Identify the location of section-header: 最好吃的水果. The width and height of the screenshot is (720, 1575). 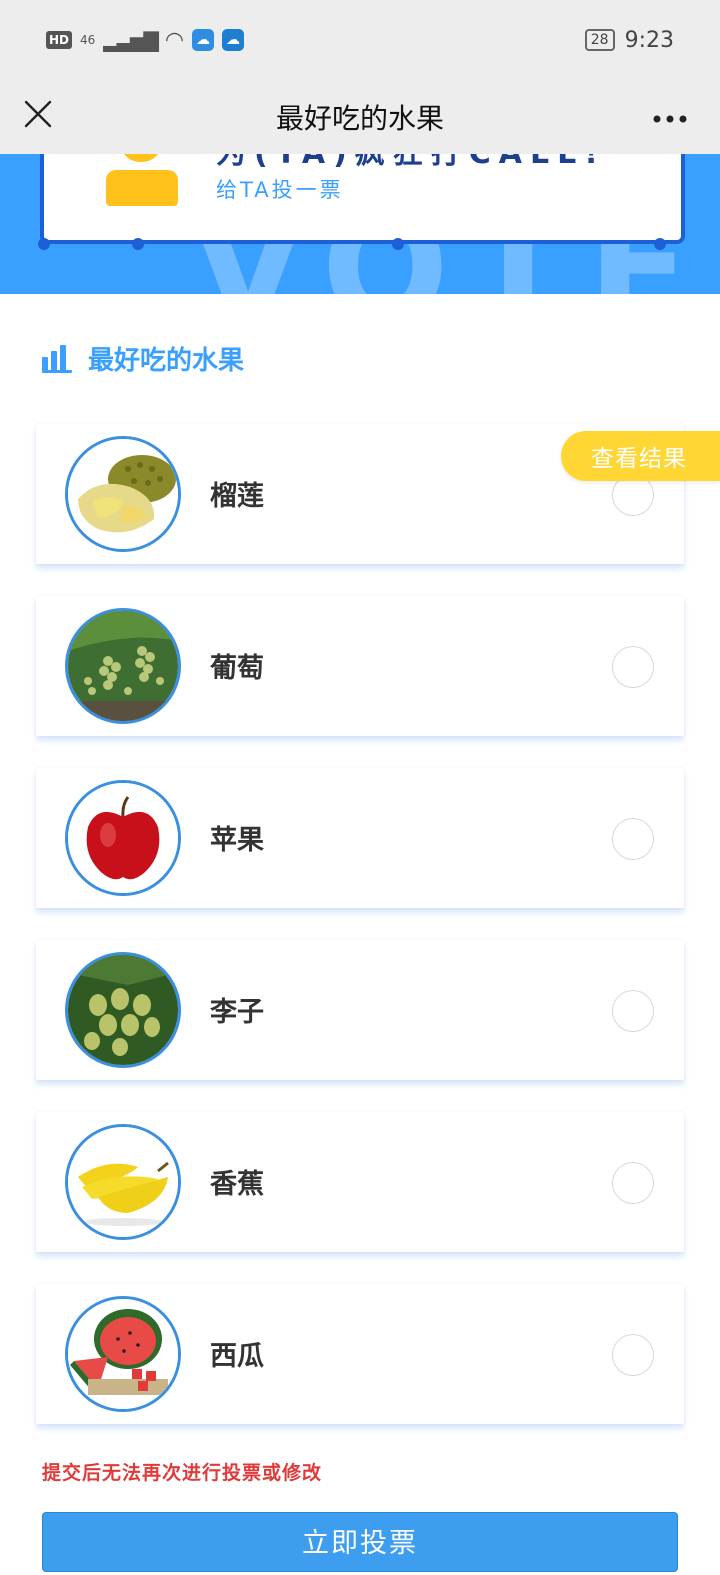
(143, 358).